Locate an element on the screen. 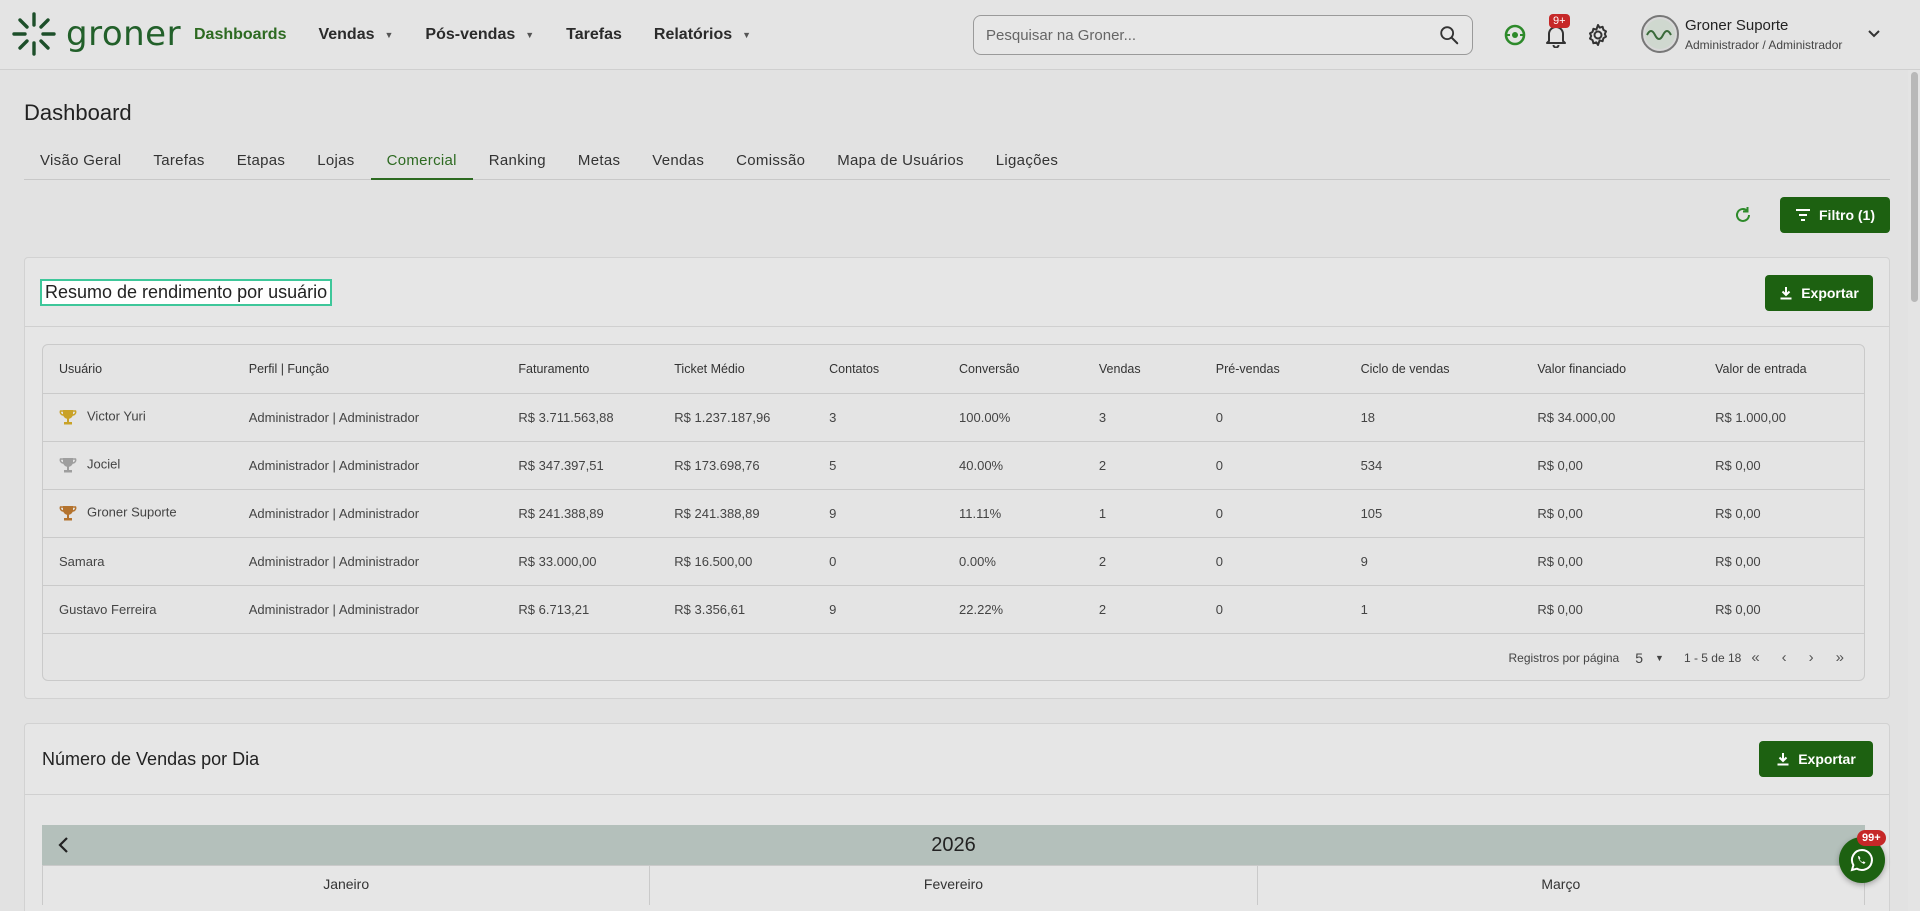 Image resolution: width=1920 pixels, height=911 pixels. search-box is located at coordinates (1223, 35).